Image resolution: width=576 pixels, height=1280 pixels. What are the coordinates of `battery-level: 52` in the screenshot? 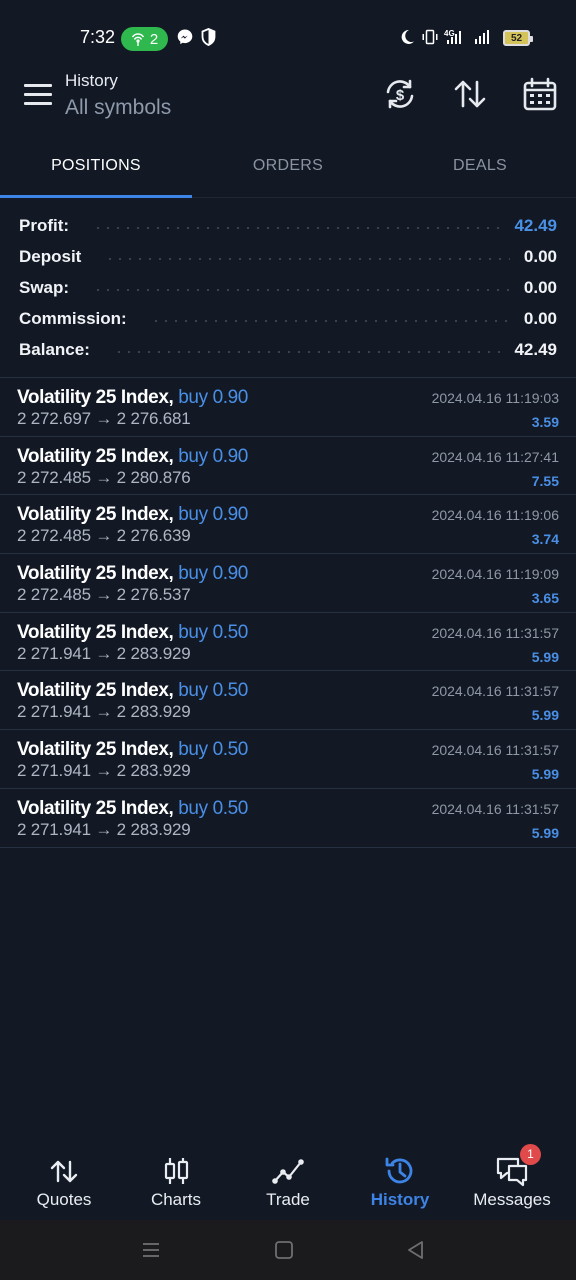 It's located at (516, 38).